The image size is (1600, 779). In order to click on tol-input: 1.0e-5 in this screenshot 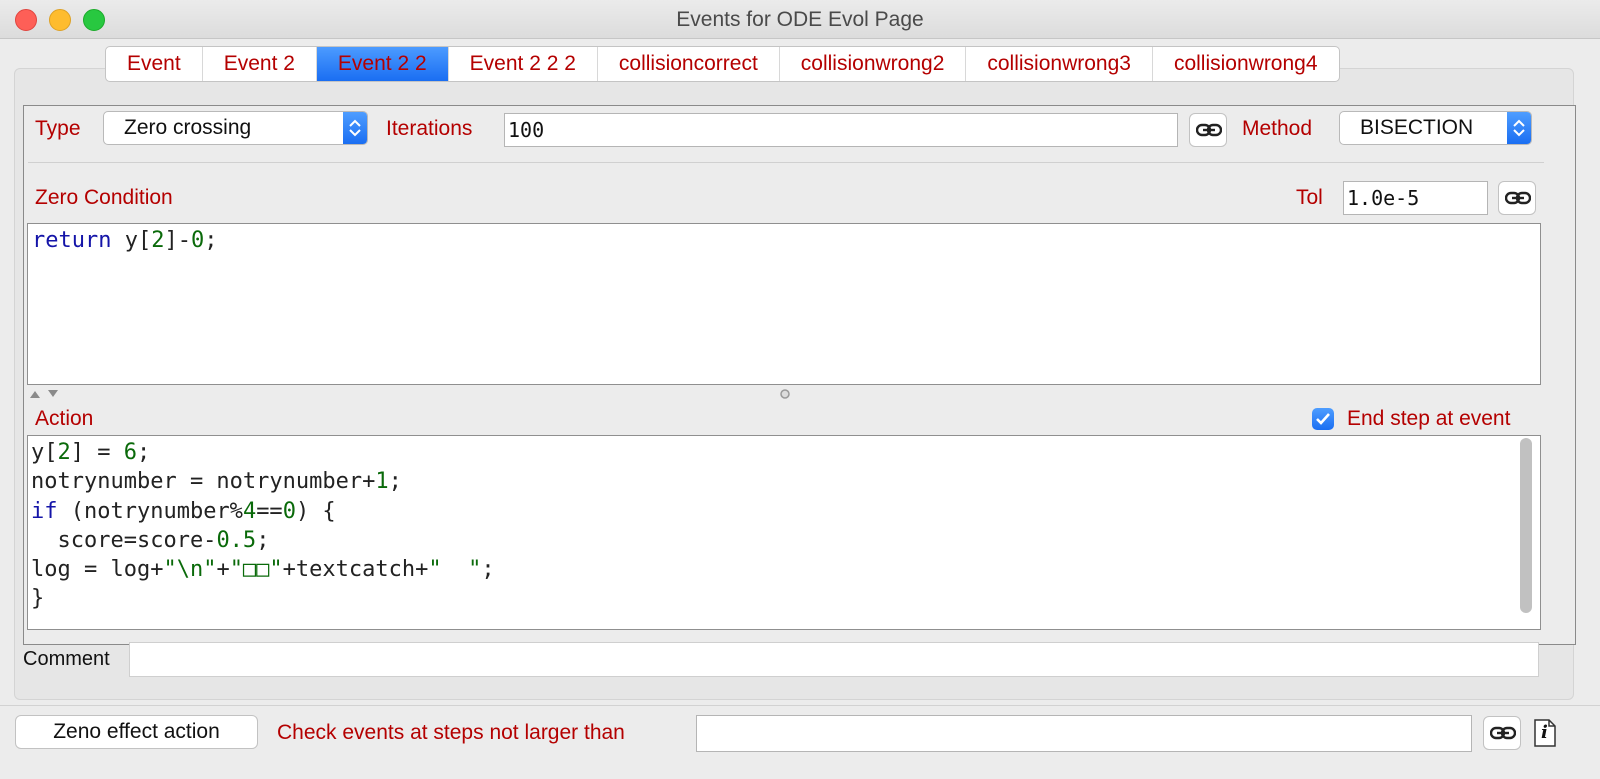, I will do `click(1415, 198)`.